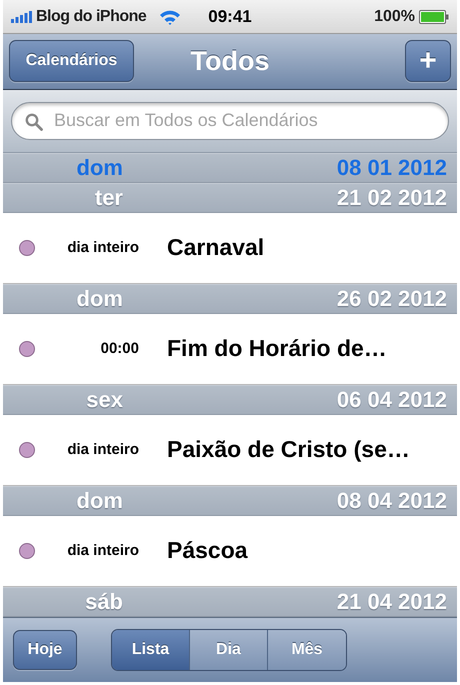 This screenshot has width=460, height=685. I want to click on weekday-label: sex, so click(104, 399).